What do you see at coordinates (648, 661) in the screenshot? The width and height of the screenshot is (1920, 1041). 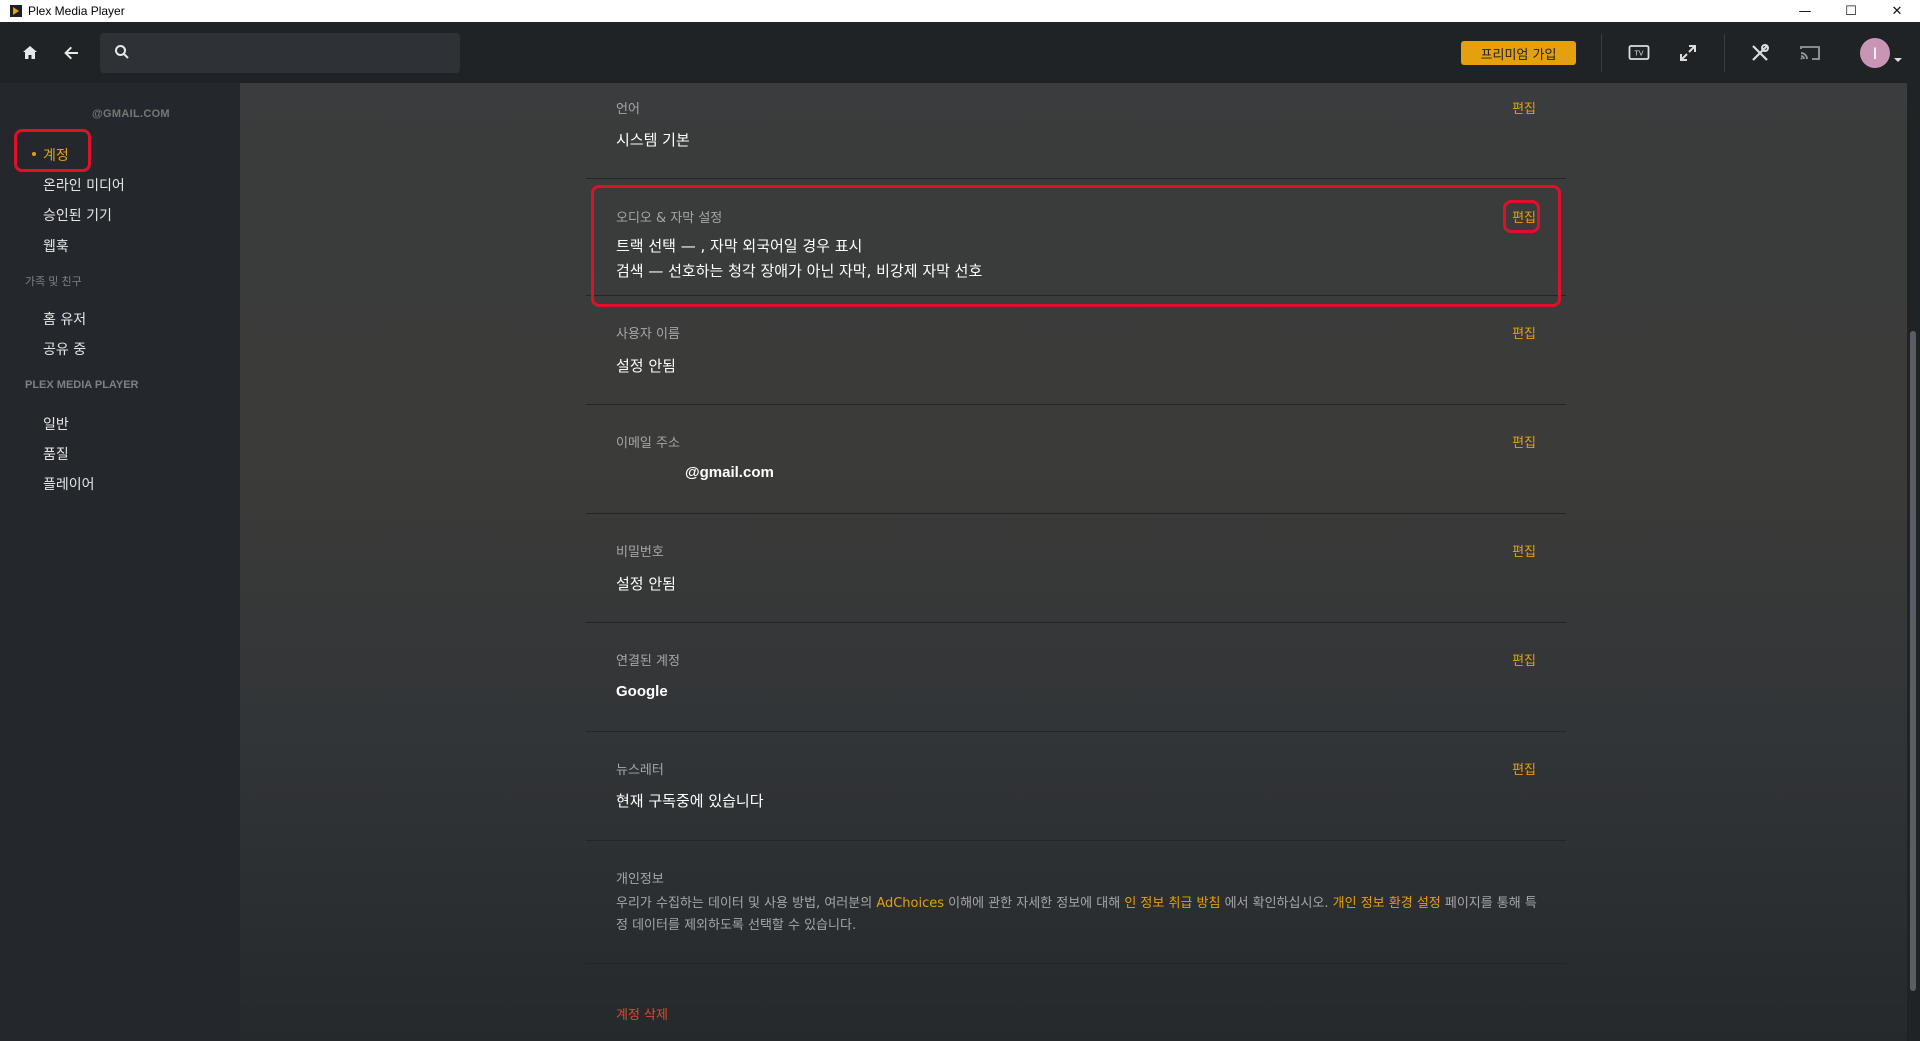 I see `setting-label: 연결된 계정` at bounding box center [648, 661].